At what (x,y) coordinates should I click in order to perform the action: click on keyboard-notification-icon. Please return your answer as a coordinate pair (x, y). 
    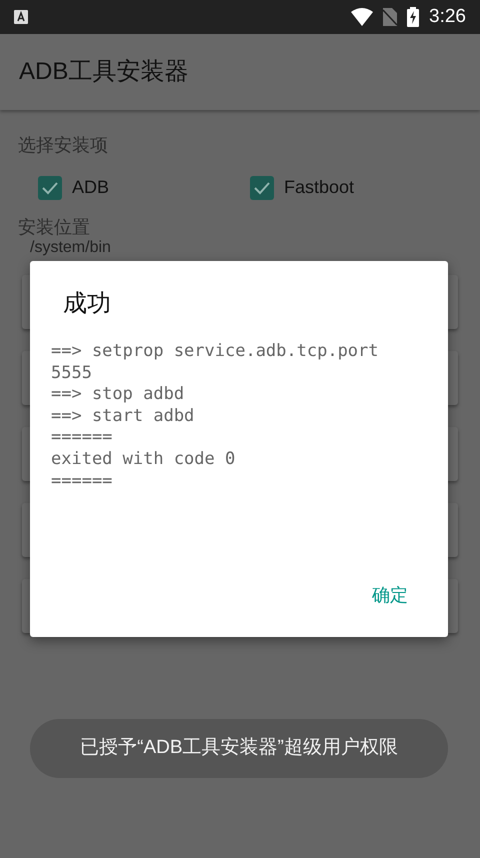
    Looking at the image, I should click on (21, 17).